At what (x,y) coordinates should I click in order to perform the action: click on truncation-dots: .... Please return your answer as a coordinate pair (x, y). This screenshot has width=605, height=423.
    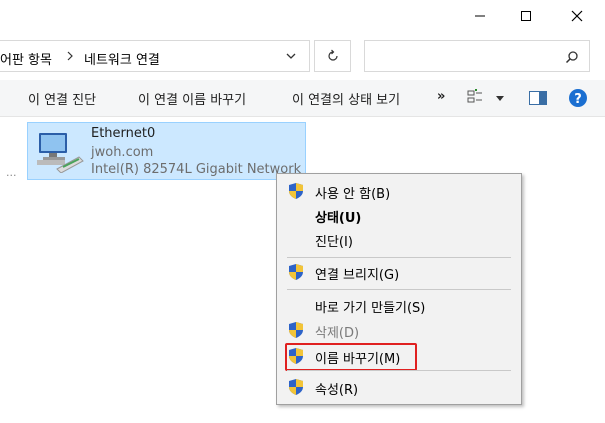
    Looking at the image, I should click on (11, 172).